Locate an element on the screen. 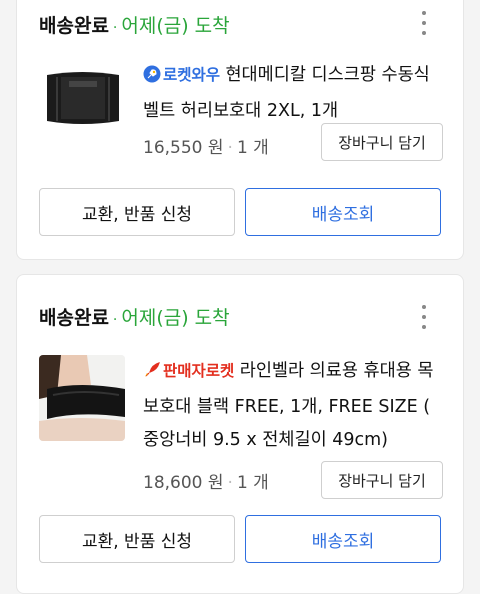  product-description: 로켓와우 현대메디칼 디스크팡 수동식벨트 허리보호대 2XL, 1개 is located at coordinates (293, 93).